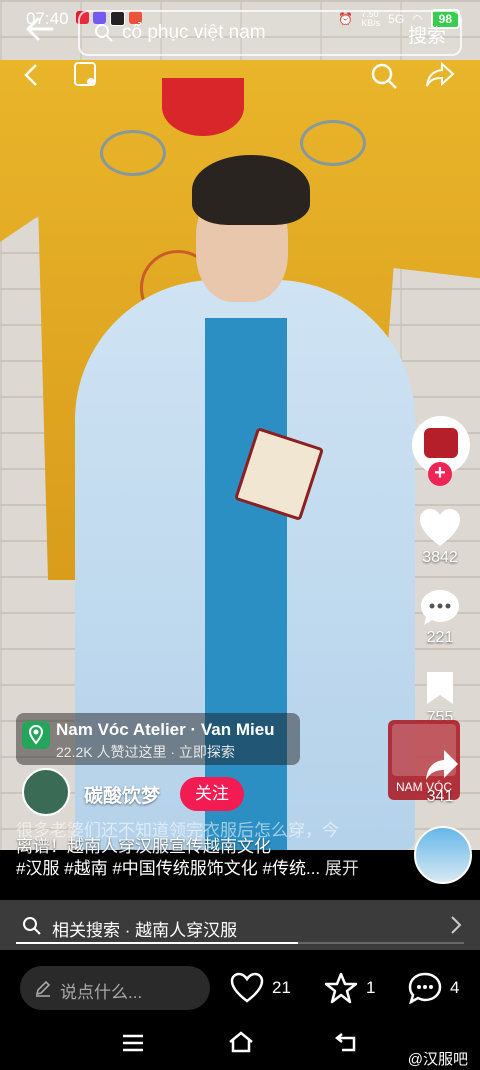 The height and width of the screenshot is (1070, 480). Describe the element at coordinates (427, 34) in the screenshot. I see `search-button: 搜索` at that location.